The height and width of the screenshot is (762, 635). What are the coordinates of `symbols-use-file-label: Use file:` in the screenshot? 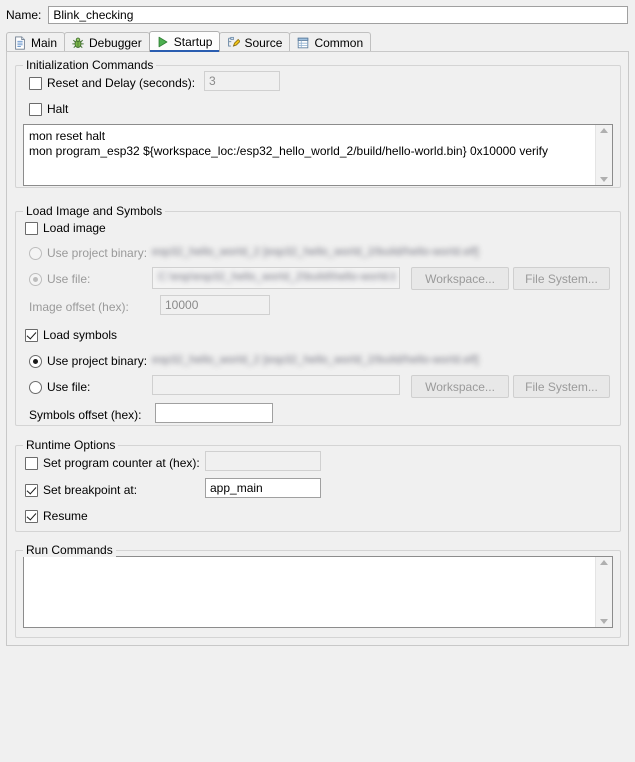 It's located at (69, 387).